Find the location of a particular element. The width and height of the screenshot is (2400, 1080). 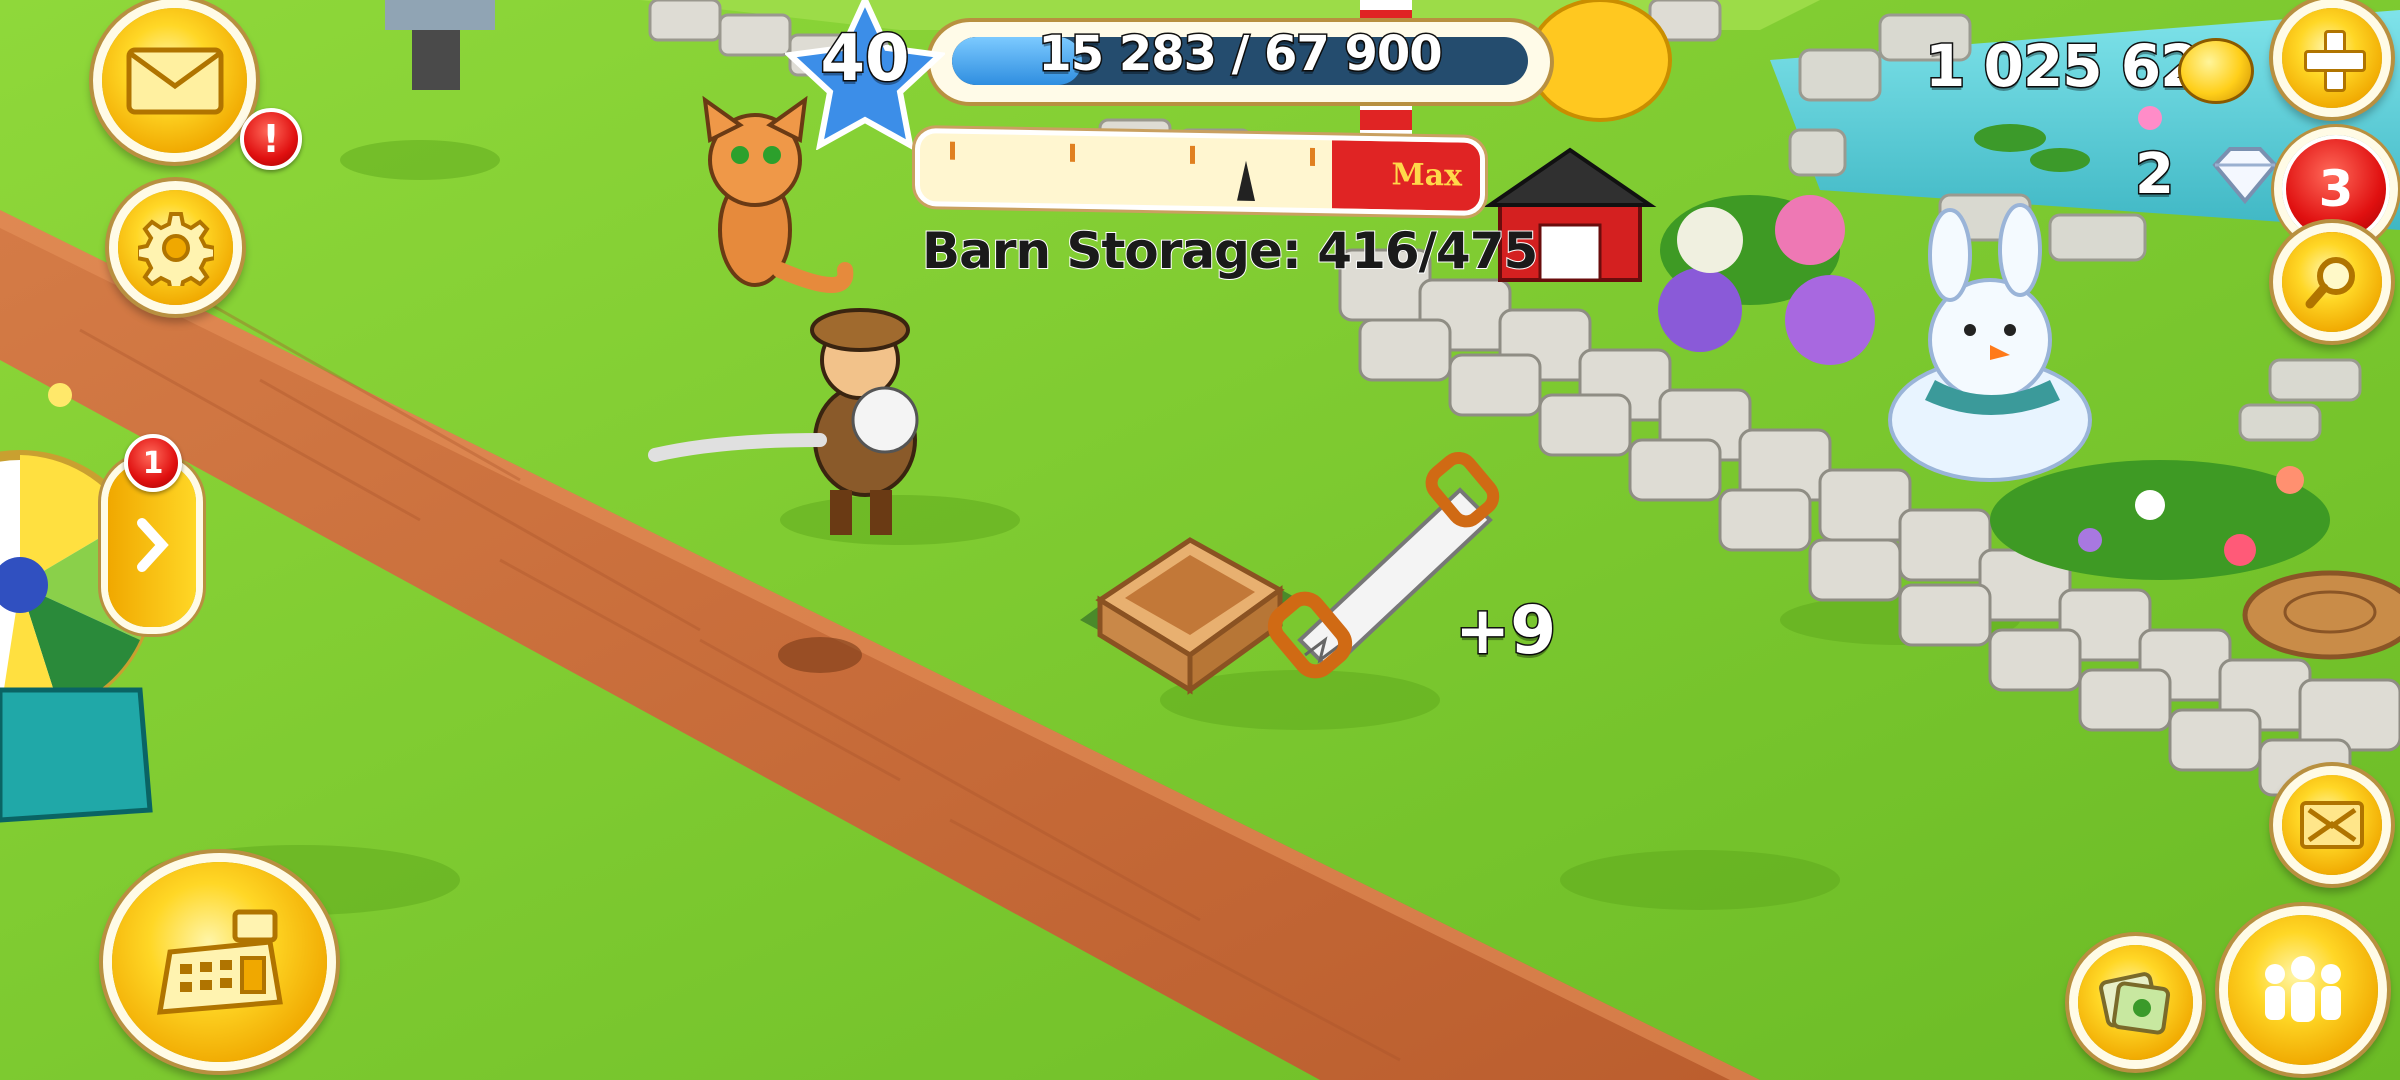

map-expand-icon is located at coordinates (2332, 825).